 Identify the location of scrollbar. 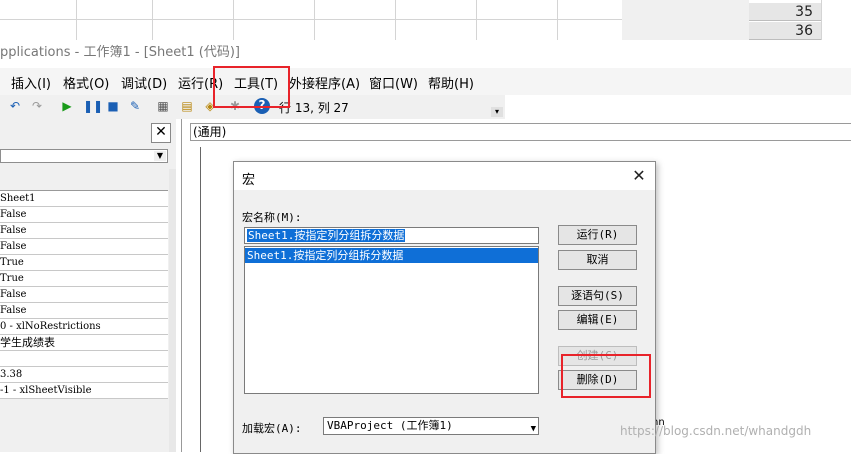
(172, 310).